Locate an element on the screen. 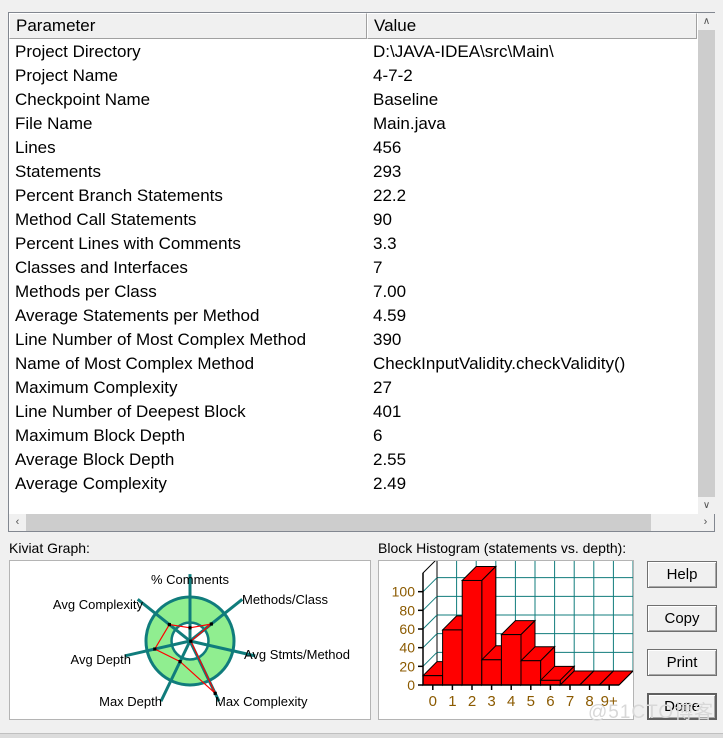 The width and height of the screenshot is (723, 738). column-header-parameter: Parameter is located at coordinates (188, 26).